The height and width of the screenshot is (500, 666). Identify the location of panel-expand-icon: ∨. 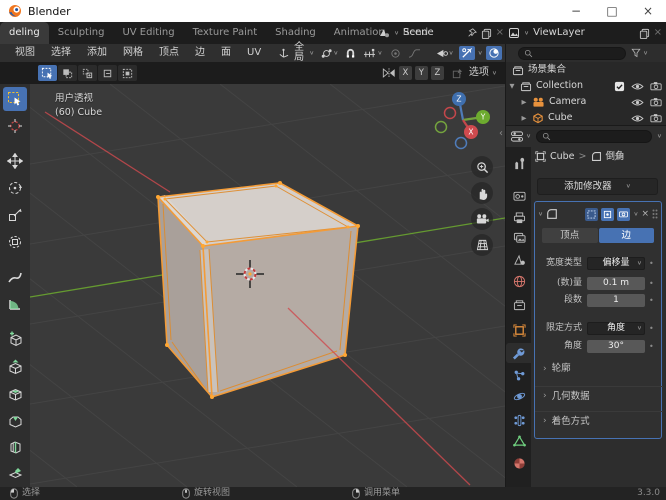
(540, 214).